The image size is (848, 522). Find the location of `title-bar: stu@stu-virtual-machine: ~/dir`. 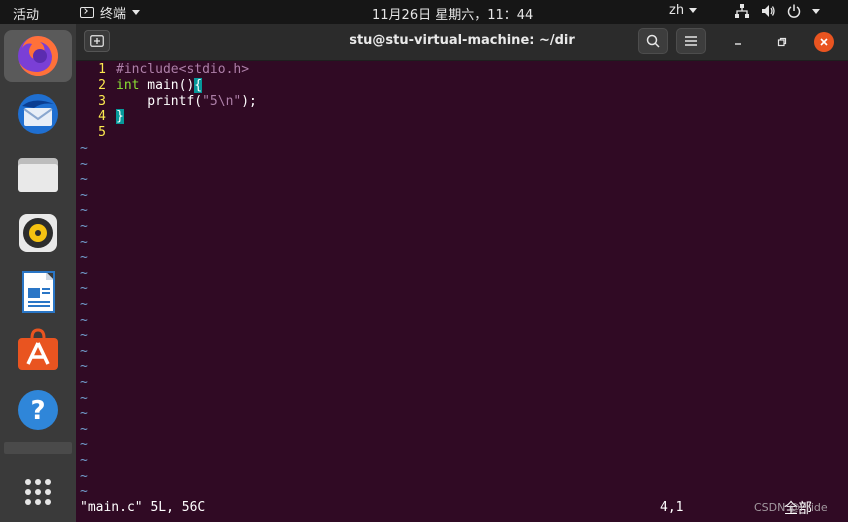

title-bar: stu@stu-virtual-machine: ~/dir is located at coordinates (462, 42).